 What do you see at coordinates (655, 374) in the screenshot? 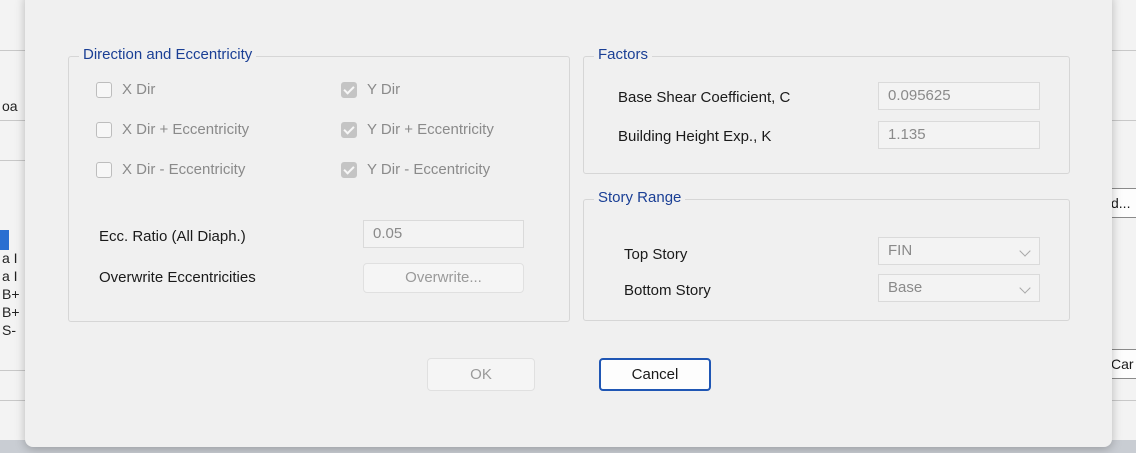
I see `cancel-button: Cancel` at bounding box center [655, 374].